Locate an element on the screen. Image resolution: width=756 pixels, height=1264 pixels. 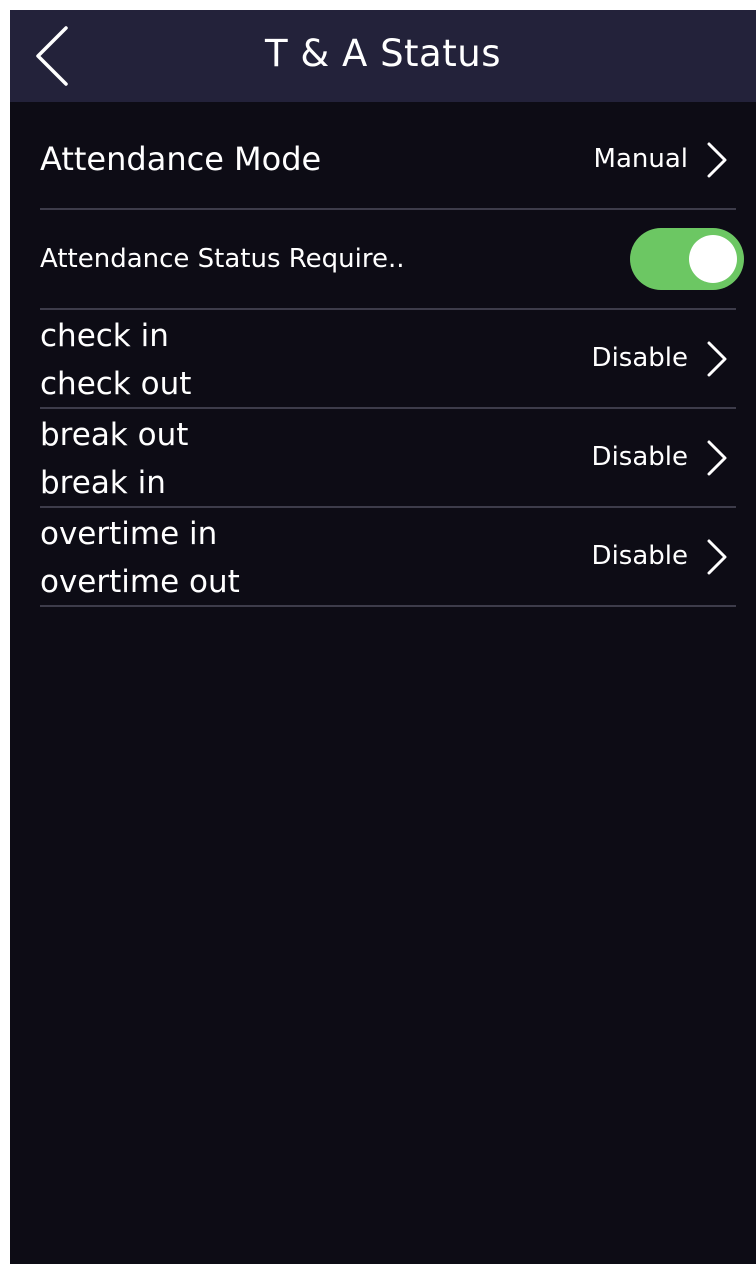
status-required-label: Attendance Status Require.. is located at coordinates (222, 259).